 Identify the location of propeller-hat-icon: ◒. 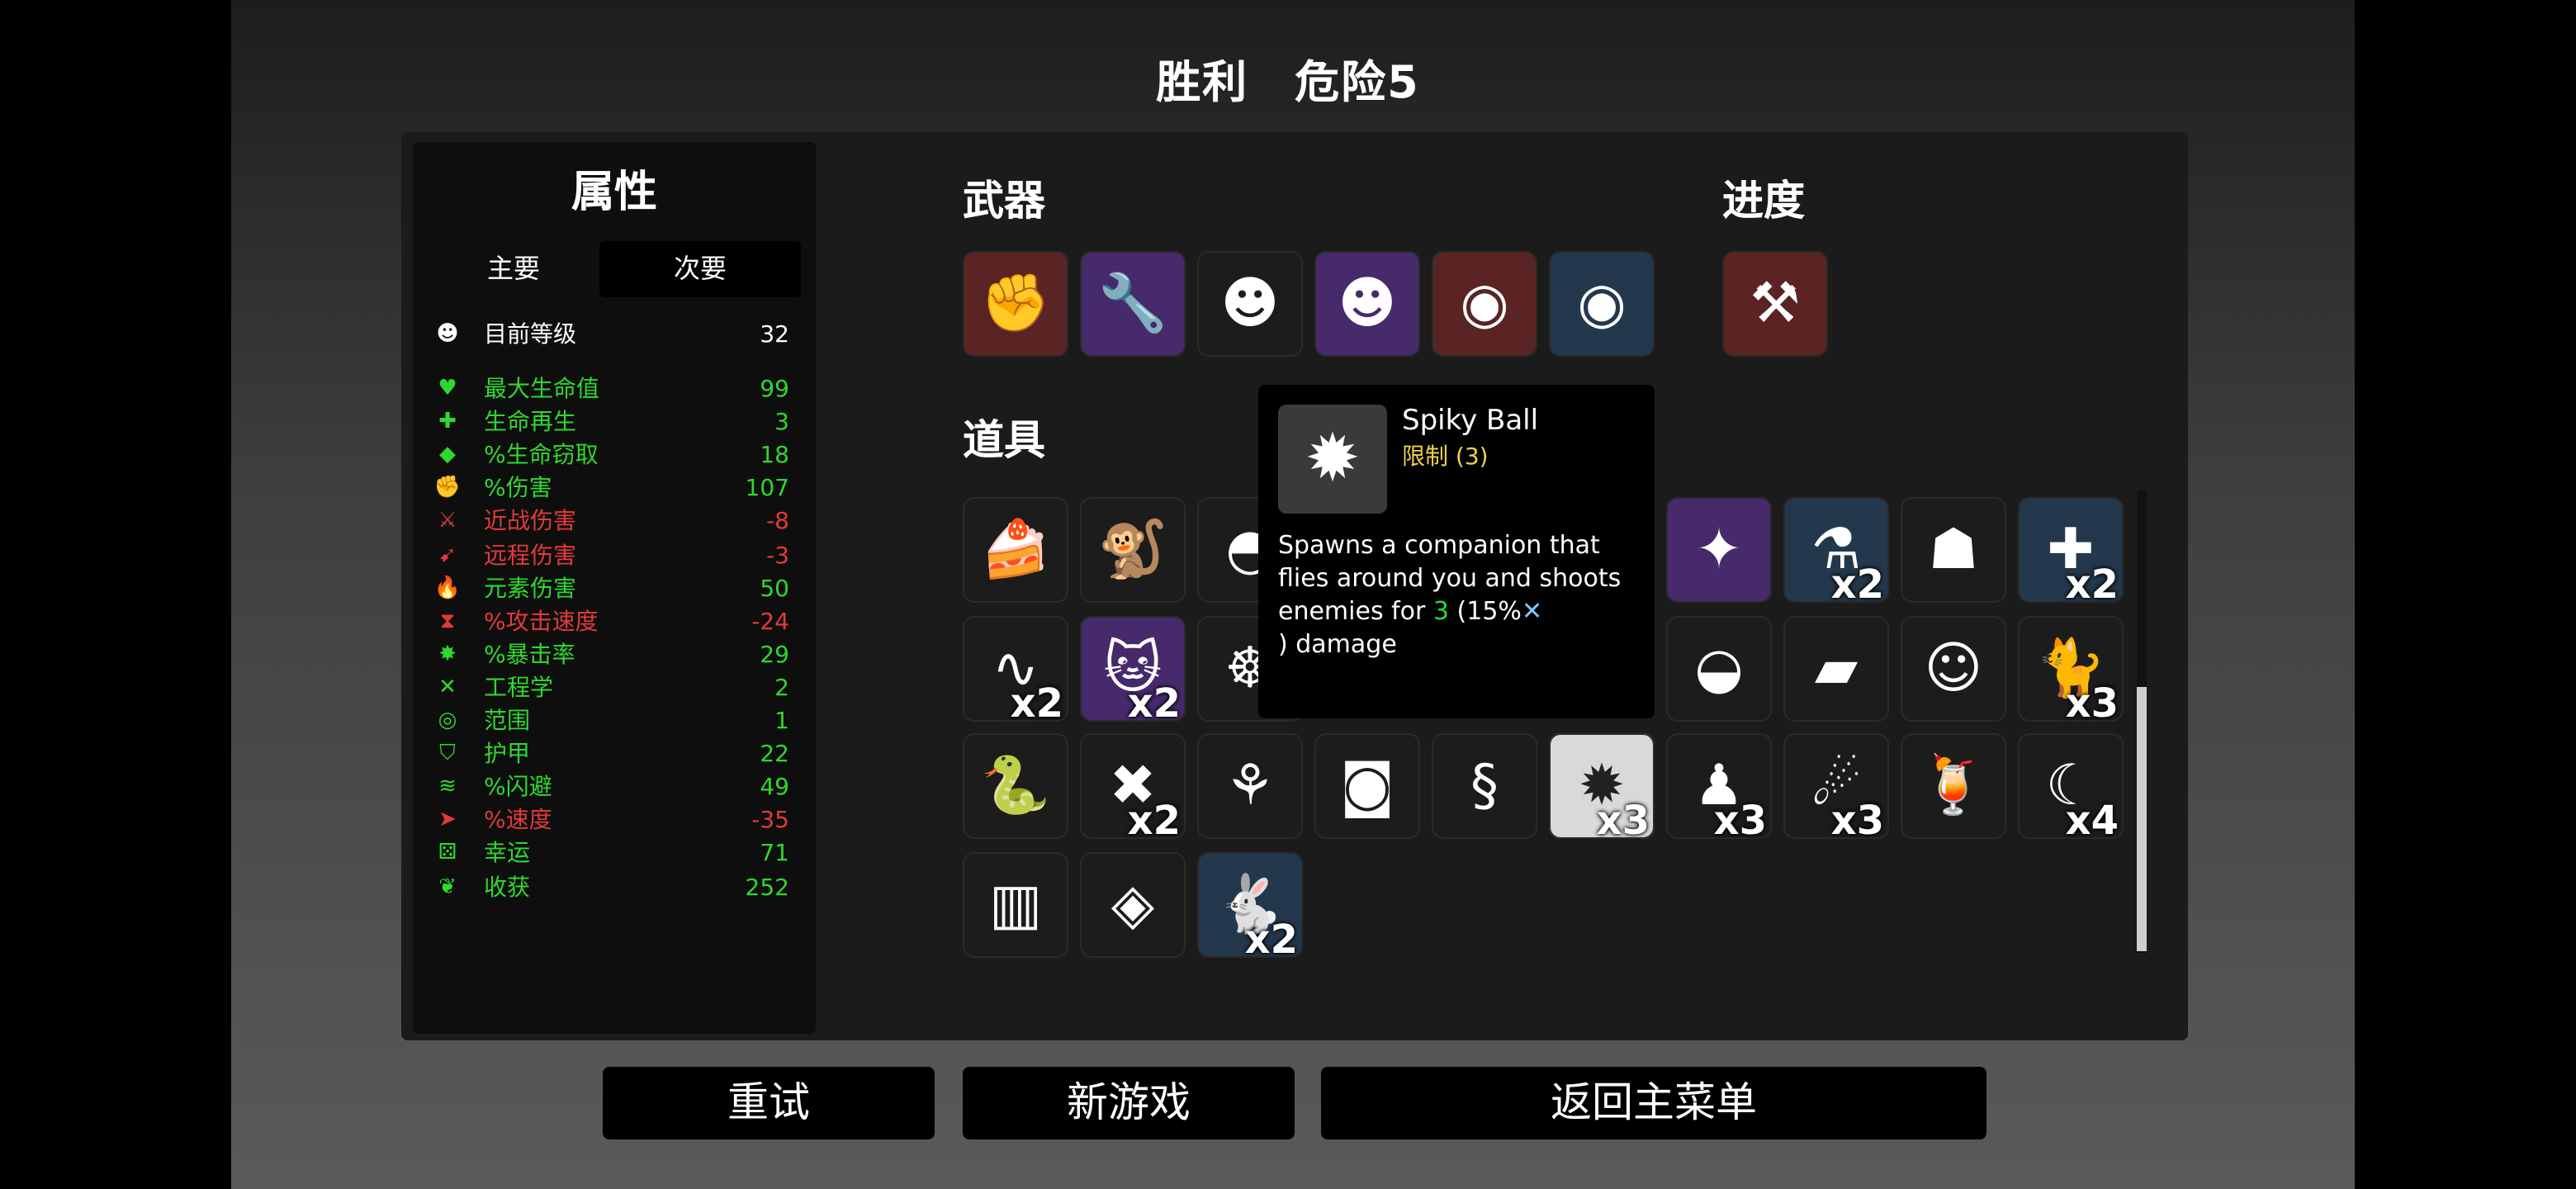
(1719, 668).